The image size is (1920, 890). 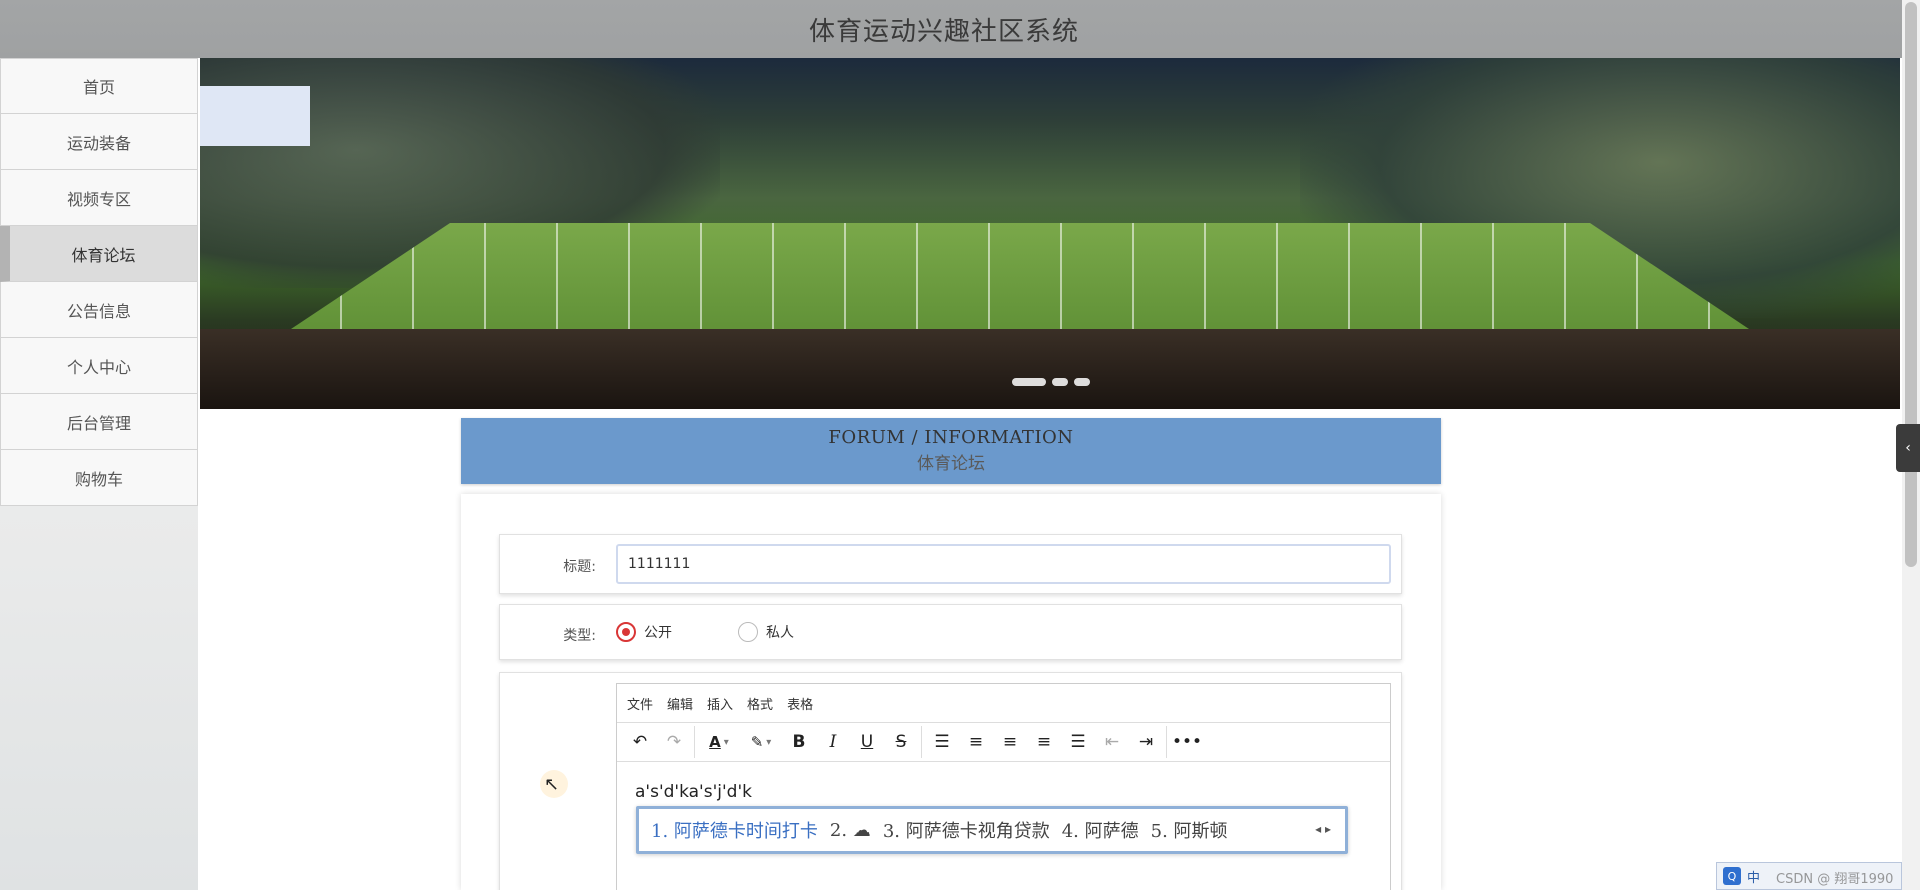 I want to click on outdent-icon: ⇤, so click(x=1112, y=742).